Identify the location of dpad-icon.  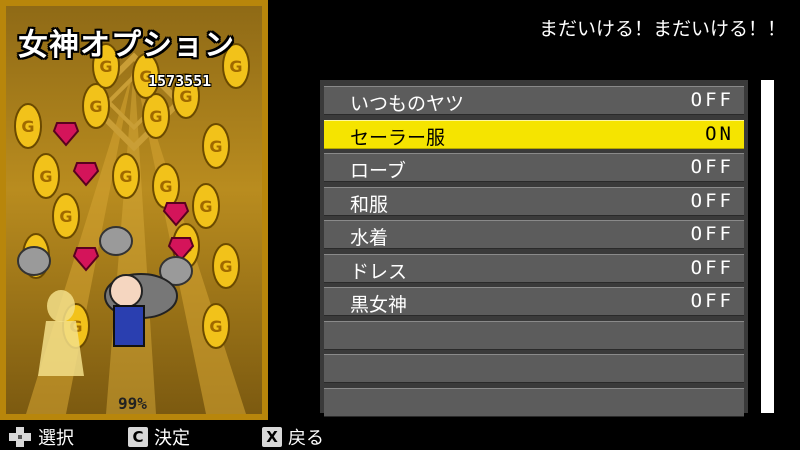
(20, 437).